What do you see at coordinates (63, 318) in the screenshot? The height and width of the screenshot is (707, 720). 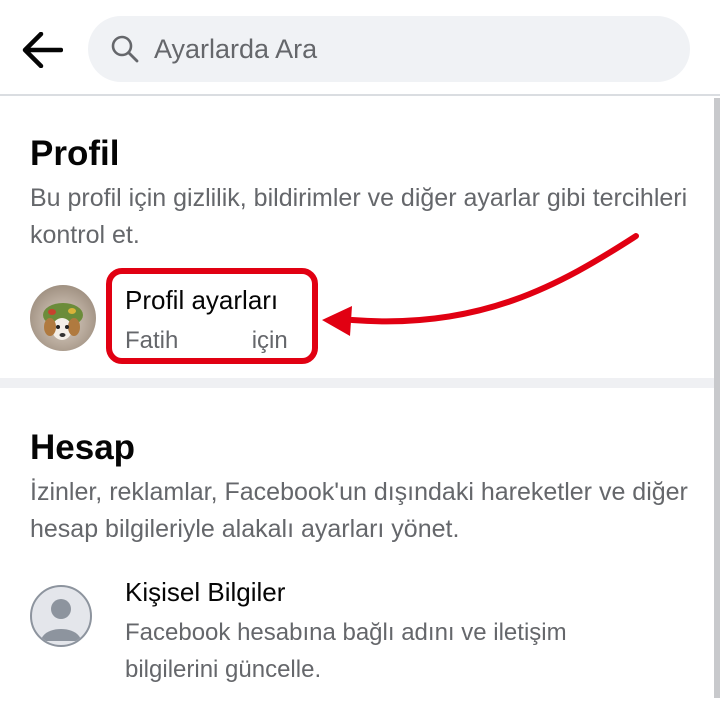 I see `profile-photo-avatar` at bounding box center [63, 318].